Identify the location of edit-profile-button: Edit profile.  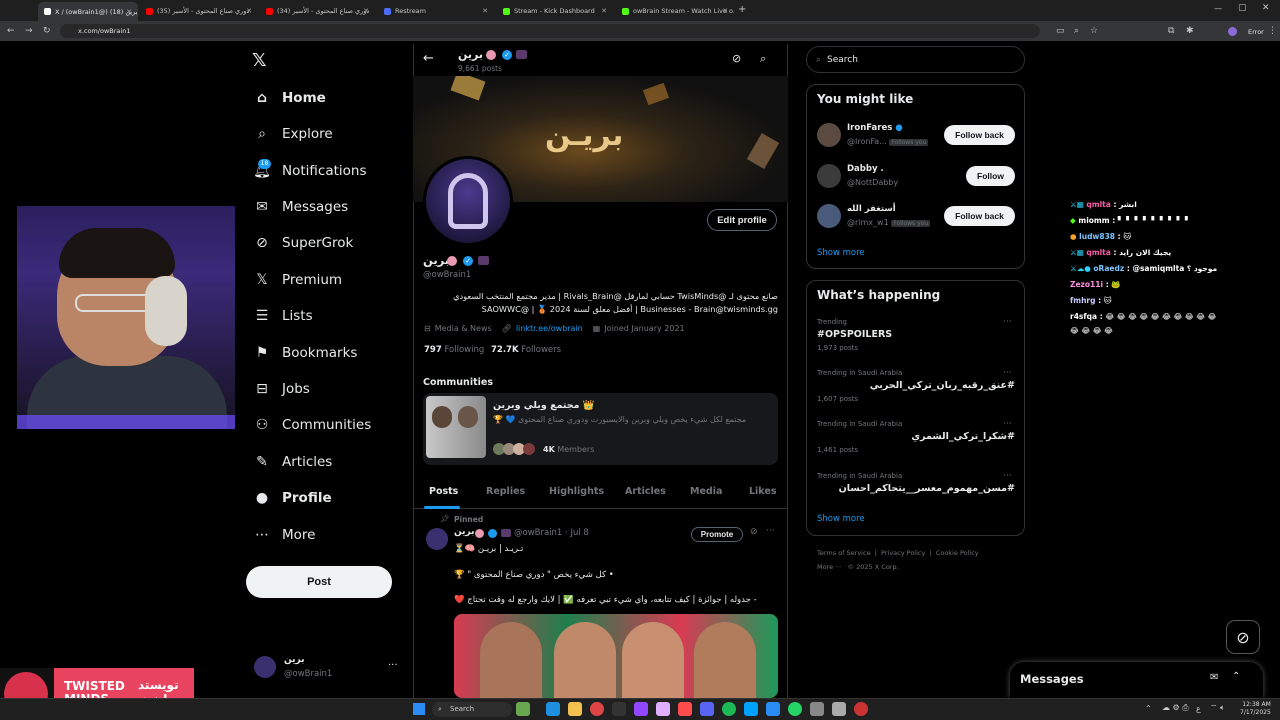
(742, 220).